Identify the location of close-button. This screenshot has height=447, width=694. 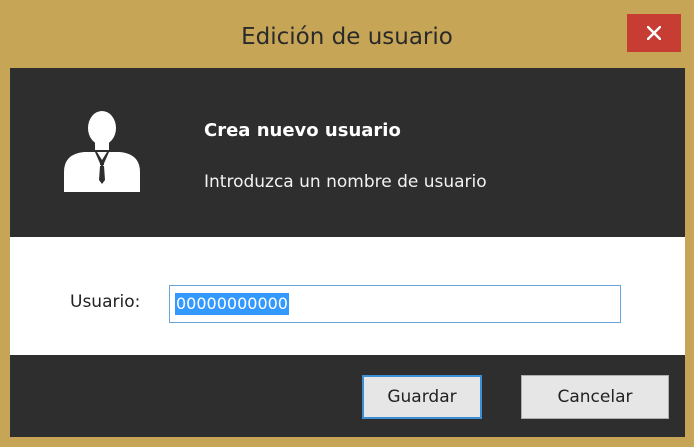
(654, 33).